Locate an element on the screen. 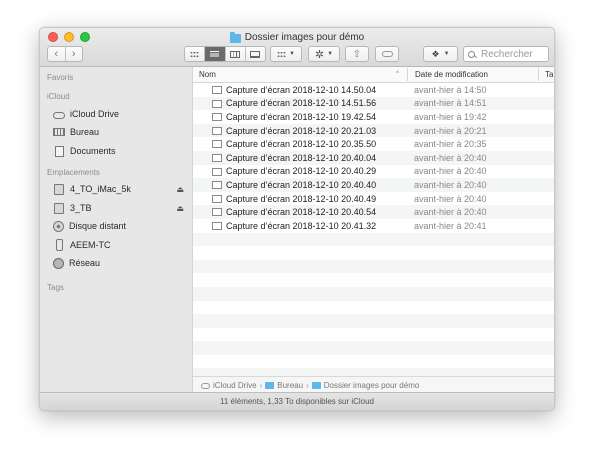 The image size is (594, 464). share-icon: ⇧ is located at coordinates (357, 54).